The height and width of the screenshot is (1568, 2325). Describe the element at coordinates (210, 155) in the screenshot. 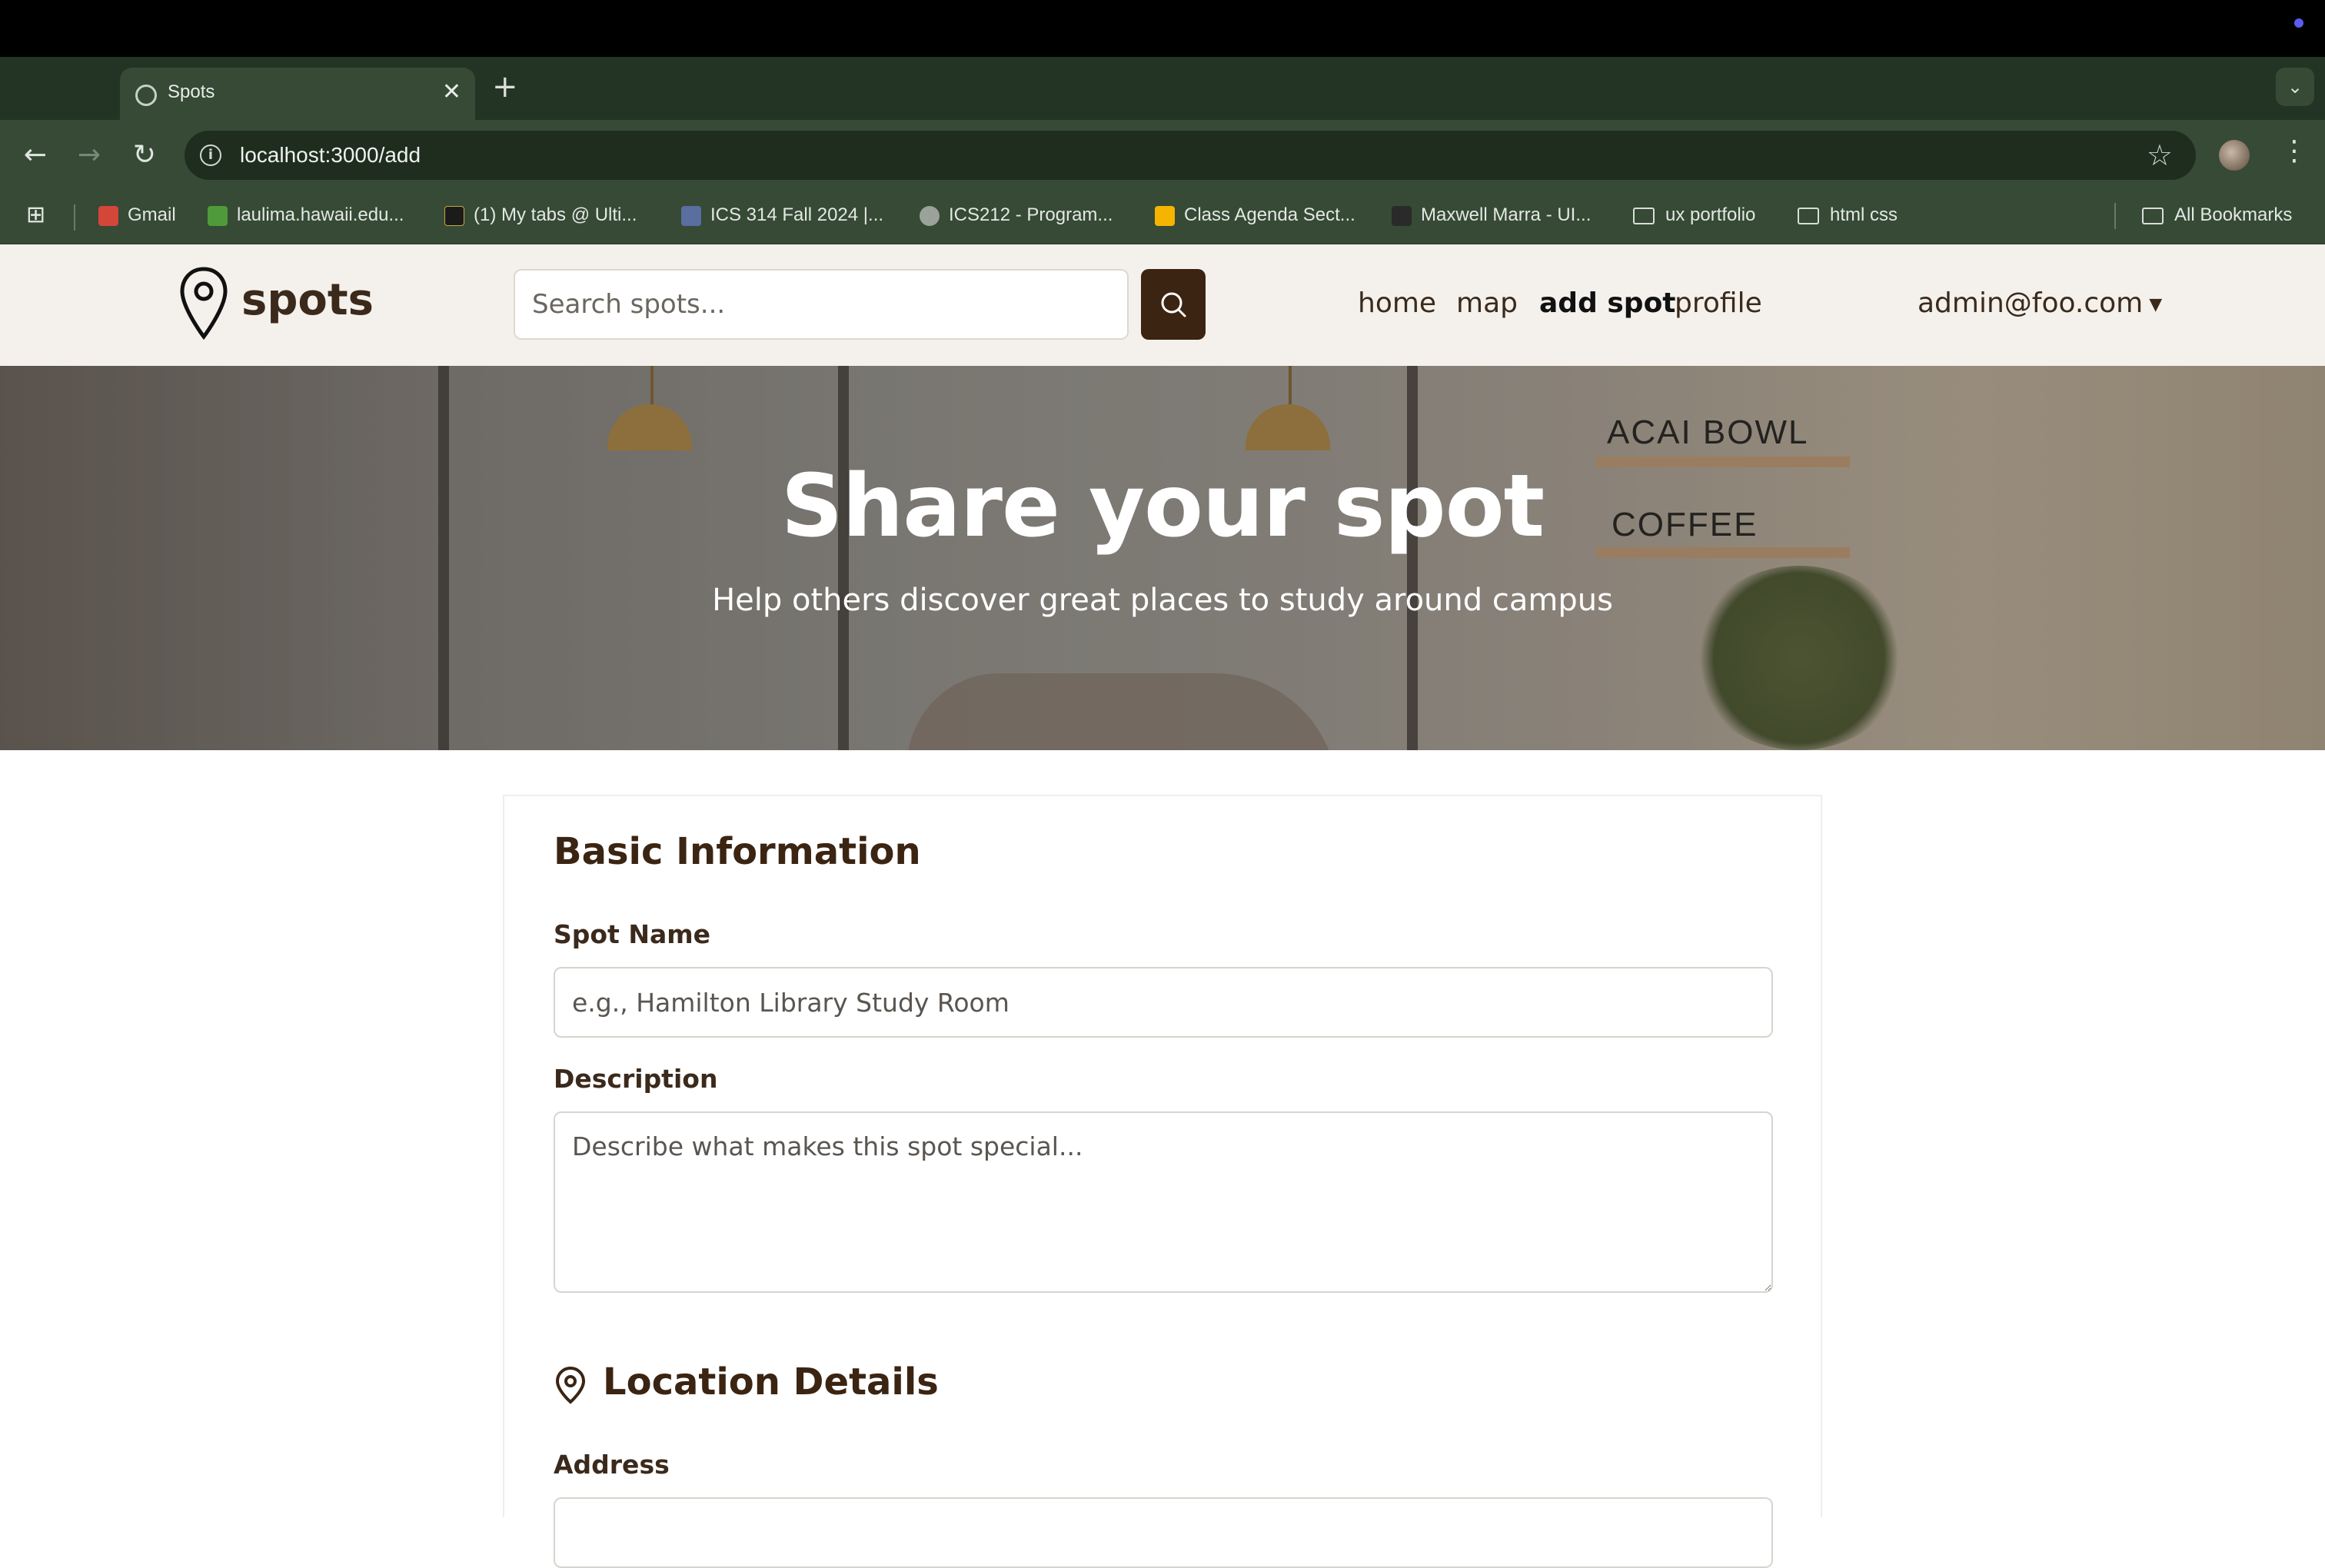

I see `site-info-icon: i` at that location.